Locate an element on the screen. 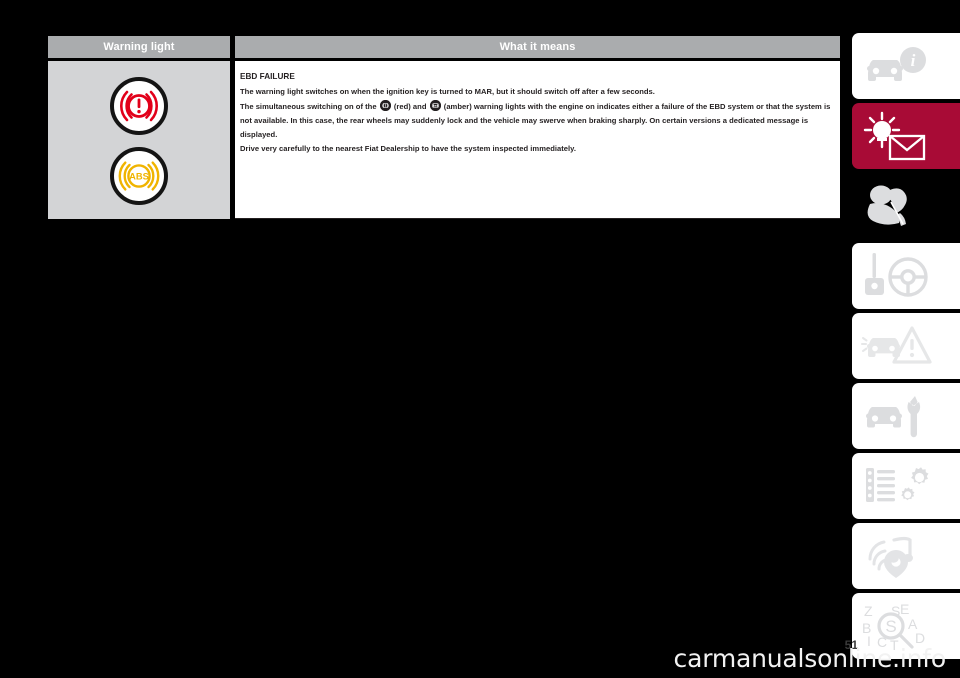  sidebar-item-safety is located at coordinates (906, 206).